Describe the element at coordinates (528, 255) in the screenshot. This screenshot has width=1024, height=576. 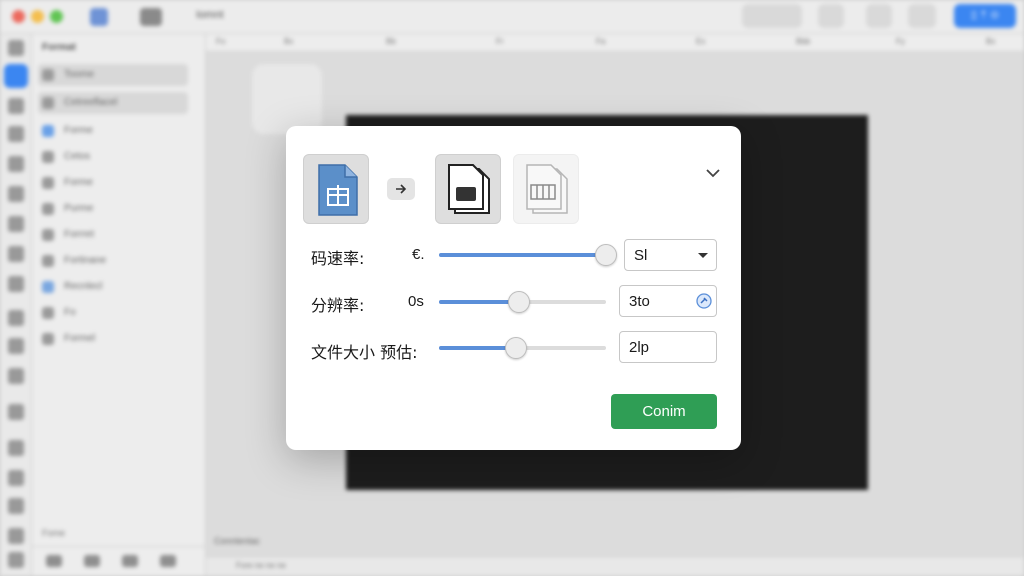
I see `bitrate-slider` at that location.